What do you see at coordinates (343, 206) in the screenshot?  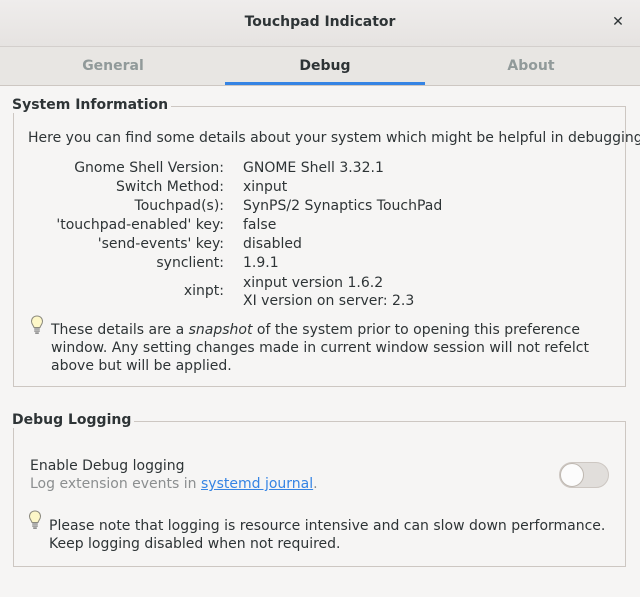 I see `info-value: SynPS/2 Synaptics TouchPad` at bounding box center [343, 206].